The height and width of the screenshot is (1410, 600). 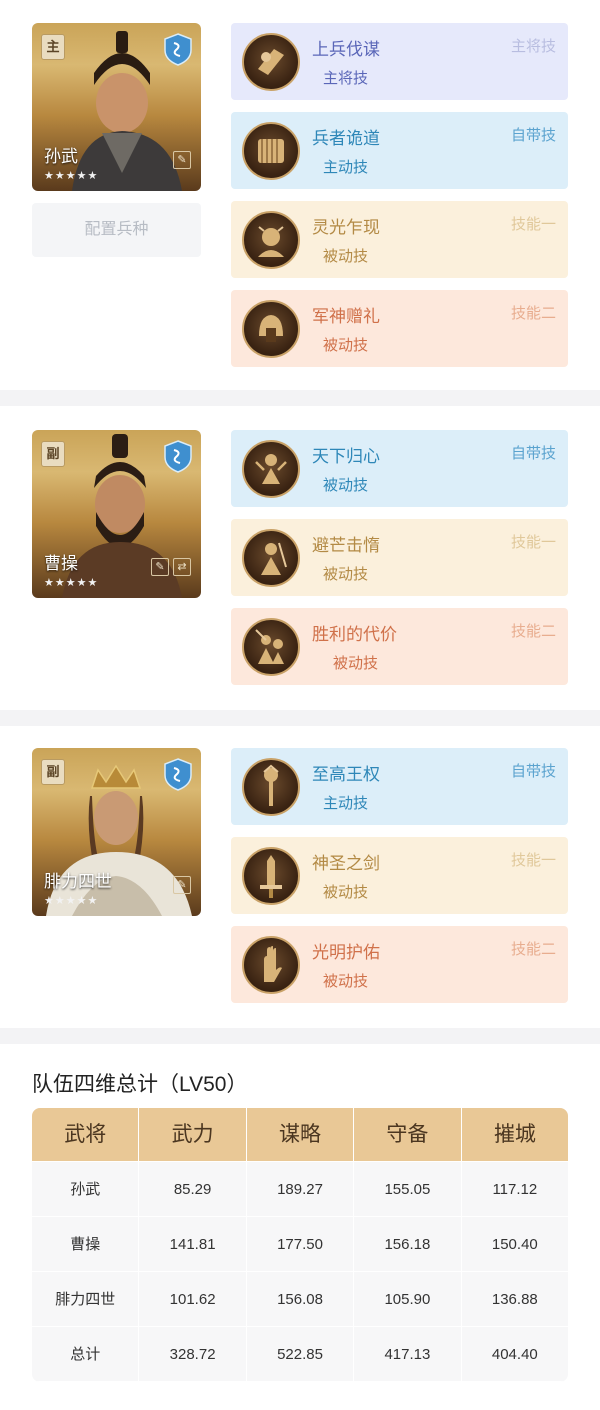 I want to click on skill-name: 灵光乍现, so click(x=346, y=227).